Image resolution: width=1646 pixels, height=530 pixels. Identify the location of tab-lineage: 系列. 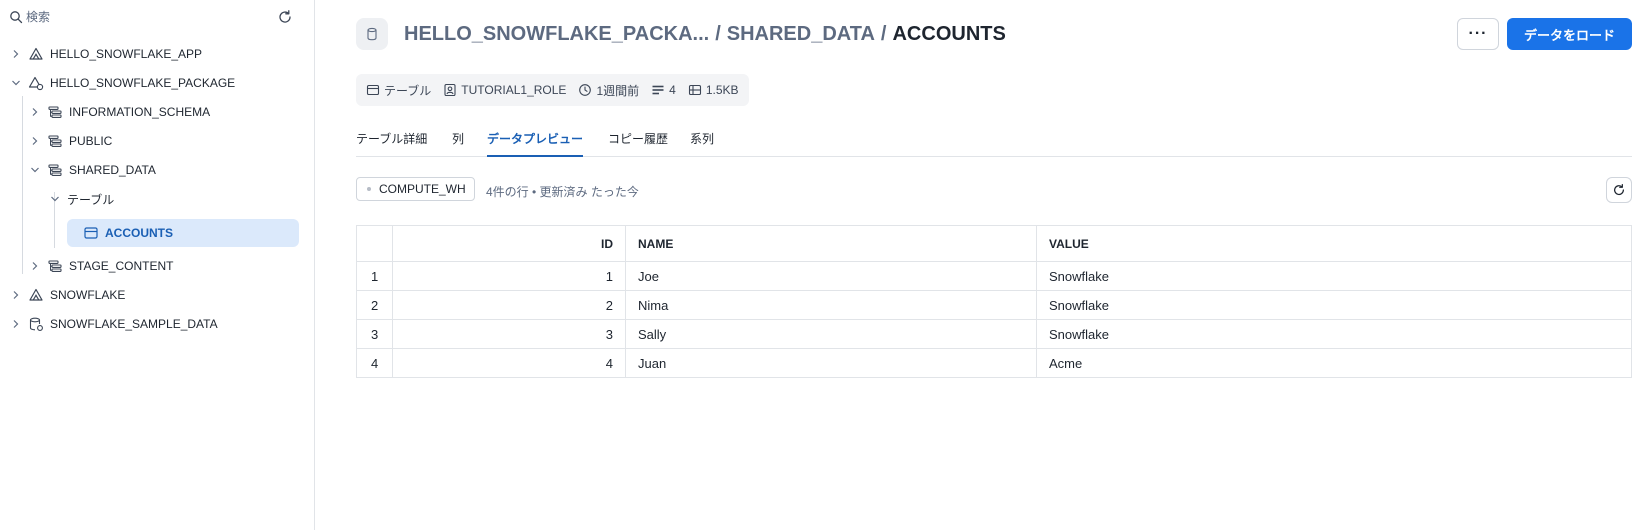
(702, 140).